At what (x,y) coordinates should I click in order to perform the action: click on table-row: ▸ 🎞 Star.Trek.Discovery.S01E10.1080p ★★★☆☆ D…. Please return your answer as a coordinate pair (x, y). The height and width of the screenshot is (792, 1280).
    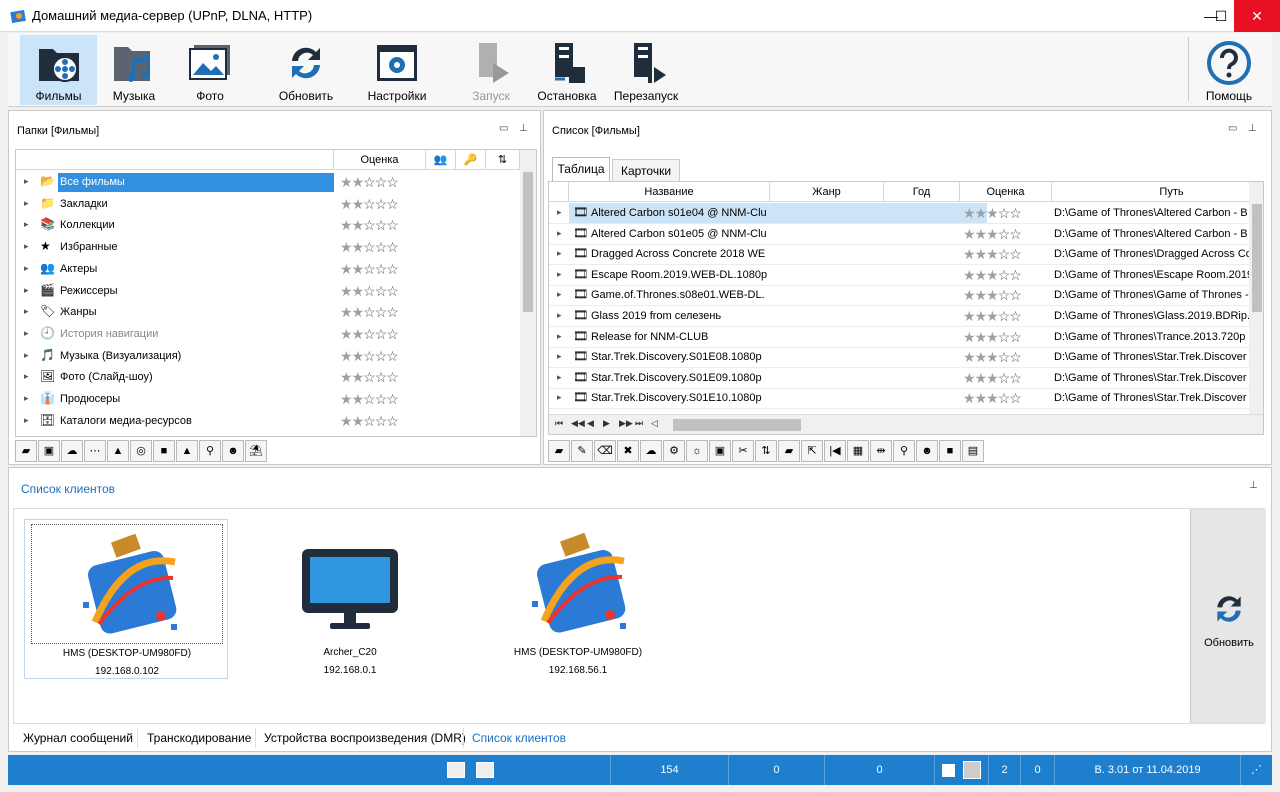
    Looking at the image, I should click on (899, 399).